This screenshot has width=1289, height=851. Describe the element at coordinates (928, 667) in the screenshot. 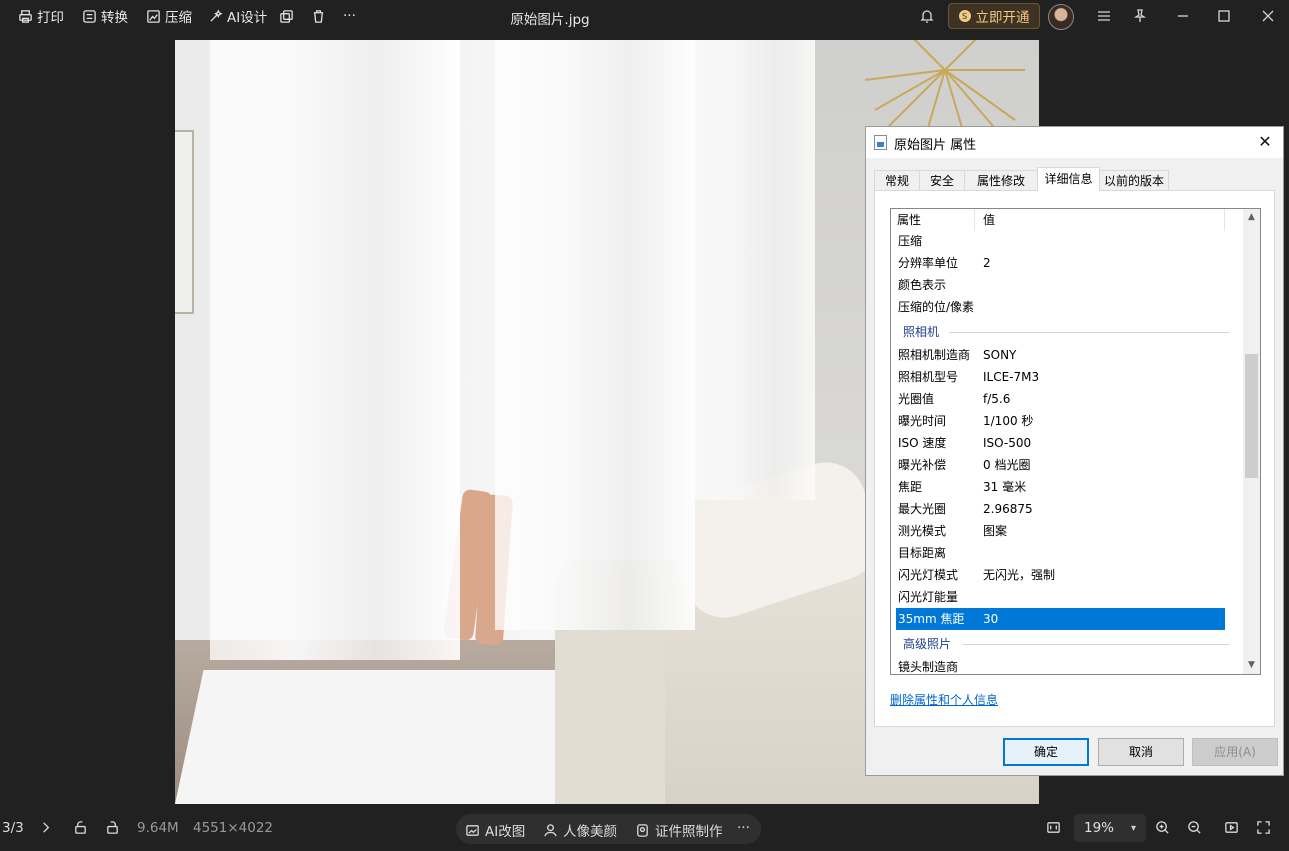

I see `property-key: 镜头制造商` at that location.